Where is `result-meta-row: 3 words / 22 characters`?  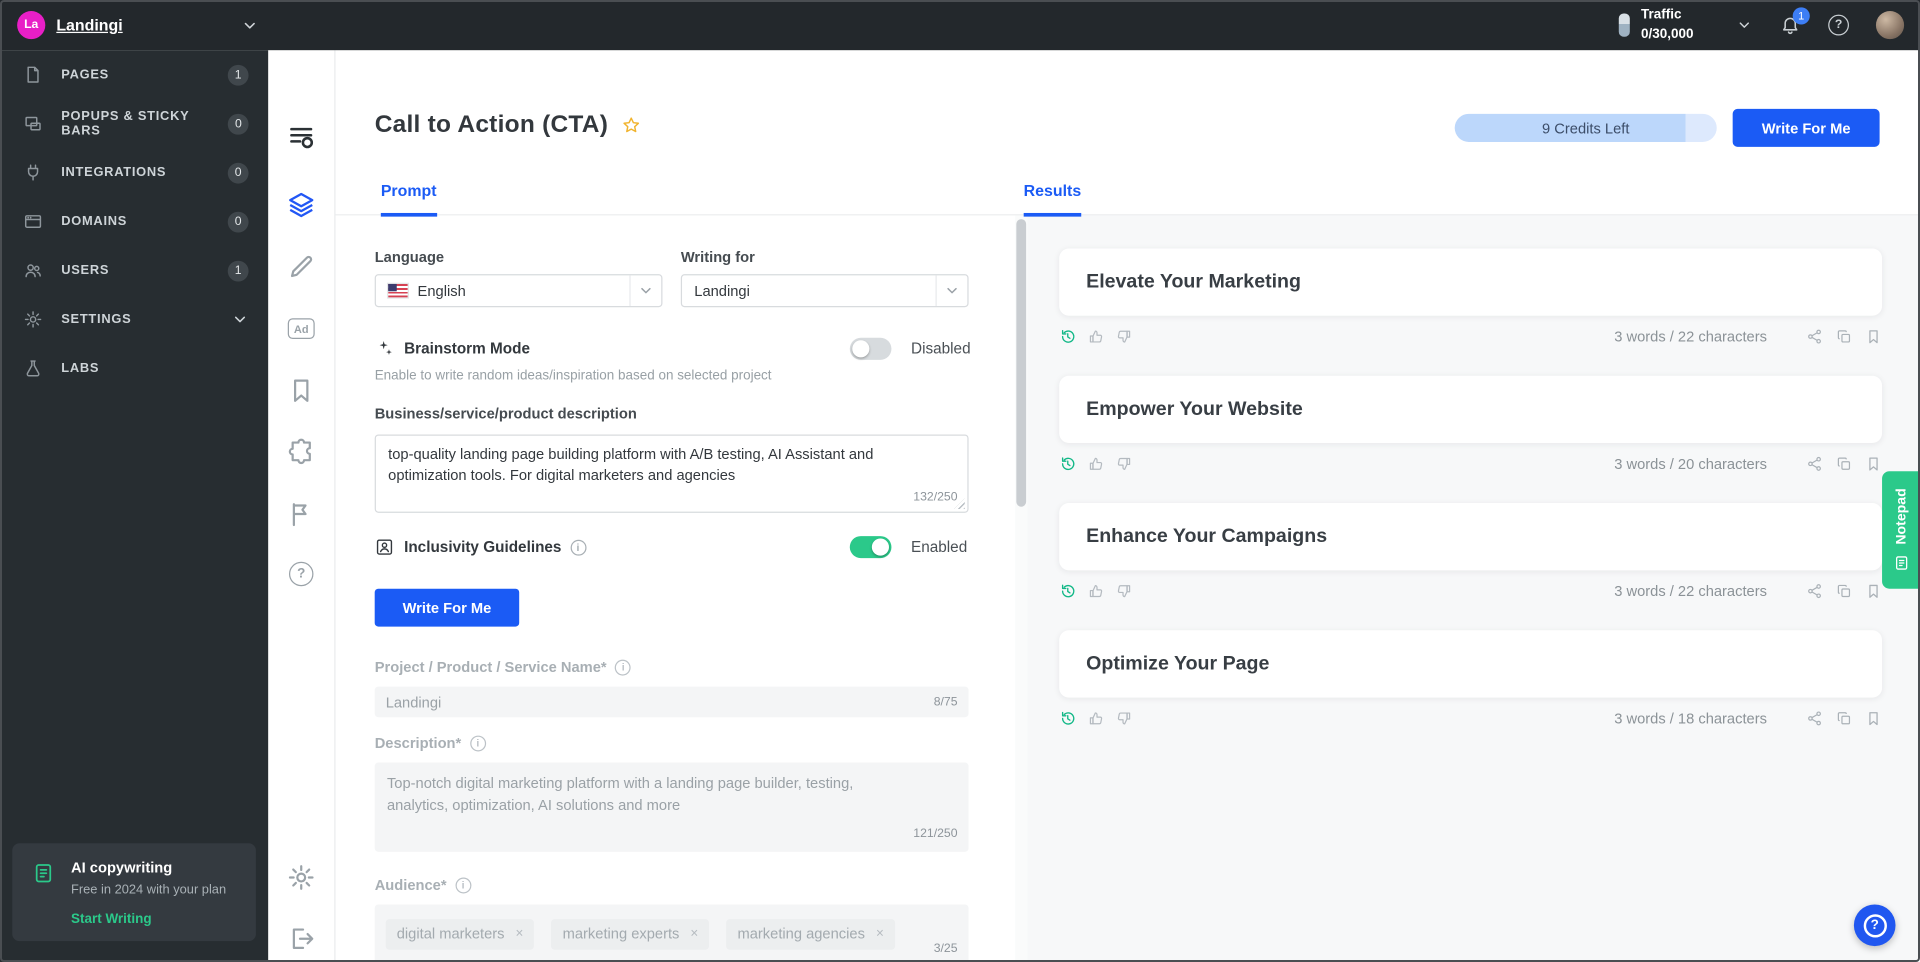 result-meta-row: 3 words / 22 characters is located at coordinates (1470, 336).